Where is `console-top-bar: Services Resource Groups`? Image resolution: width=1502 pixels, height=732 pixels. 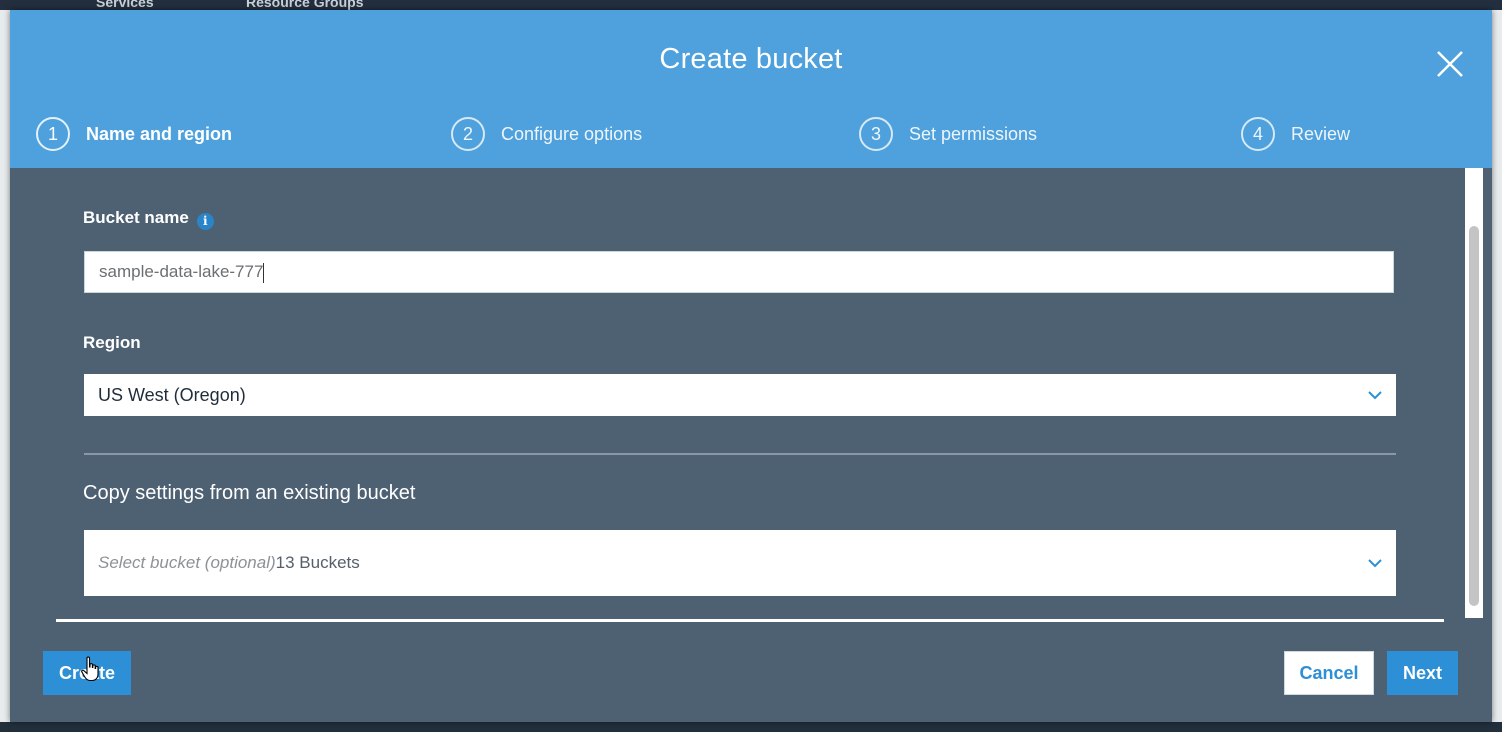 console-top-bar: Services Resource Groups is located at coordinates (751, 5).